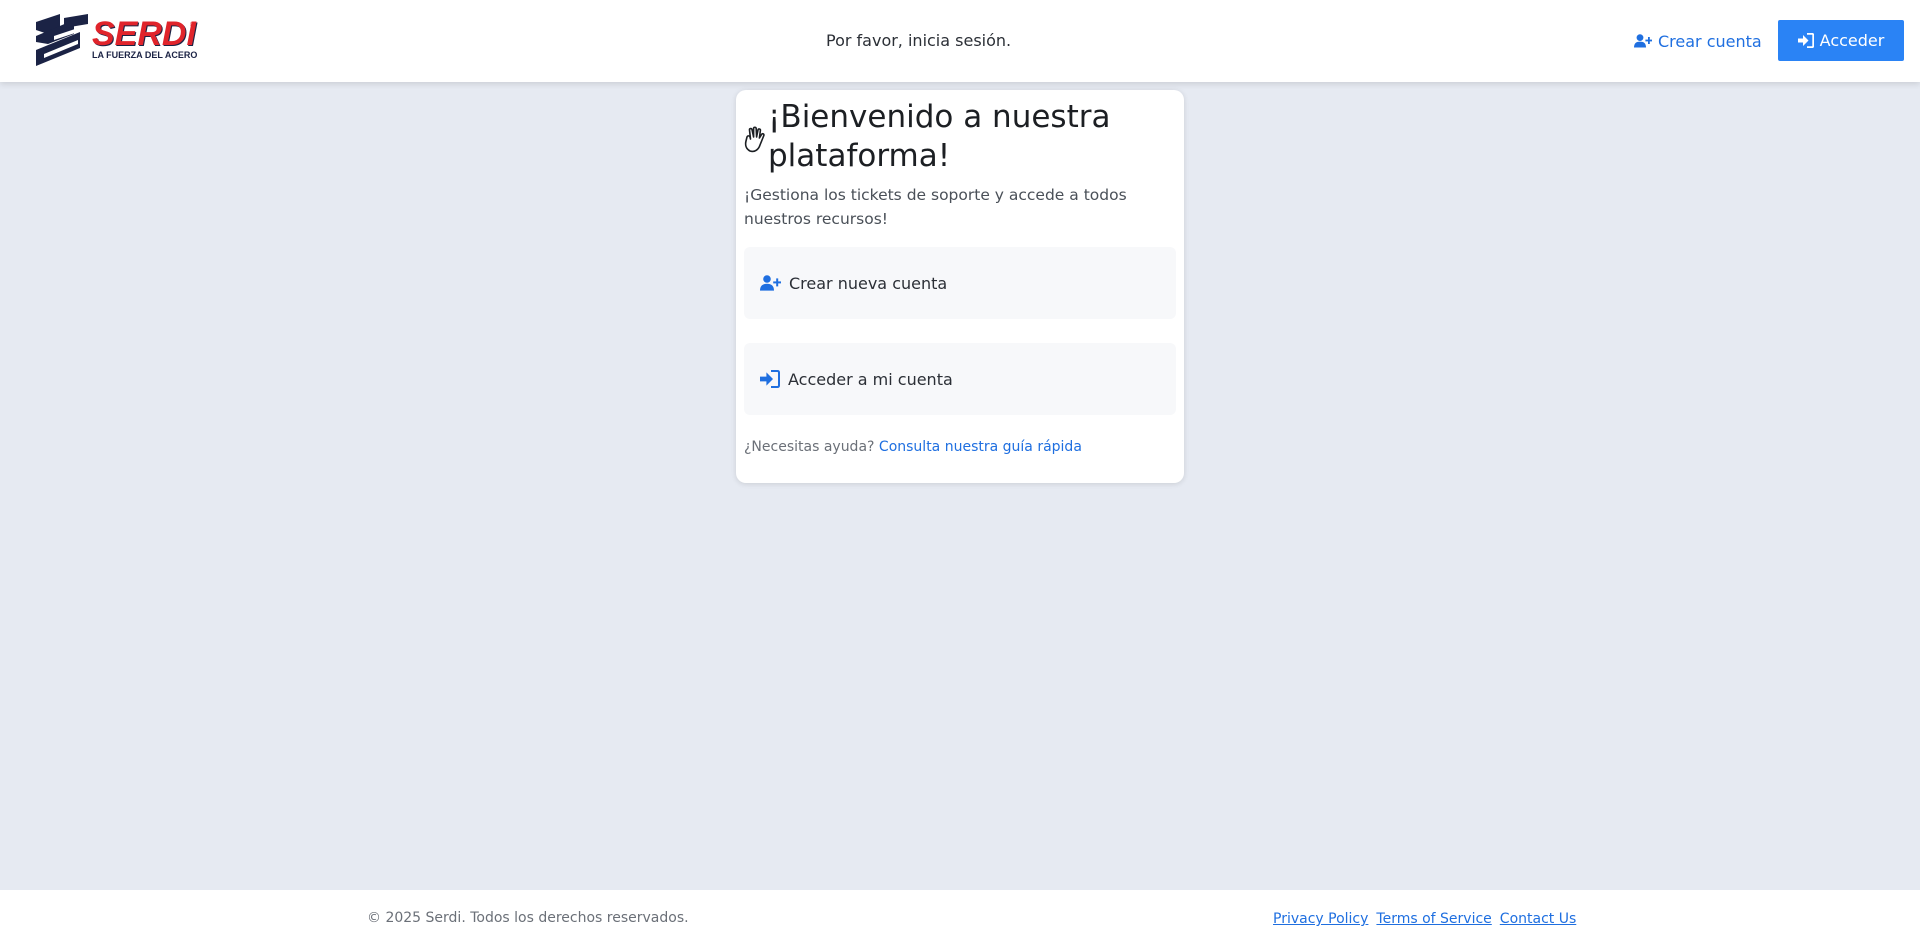 The height and width of the screenshot is (929, 1920). Describe the element at coordinates (919, 40) in the screenshot. I see `header-login-prompt: Por favor, inicia sesión.` at that location.